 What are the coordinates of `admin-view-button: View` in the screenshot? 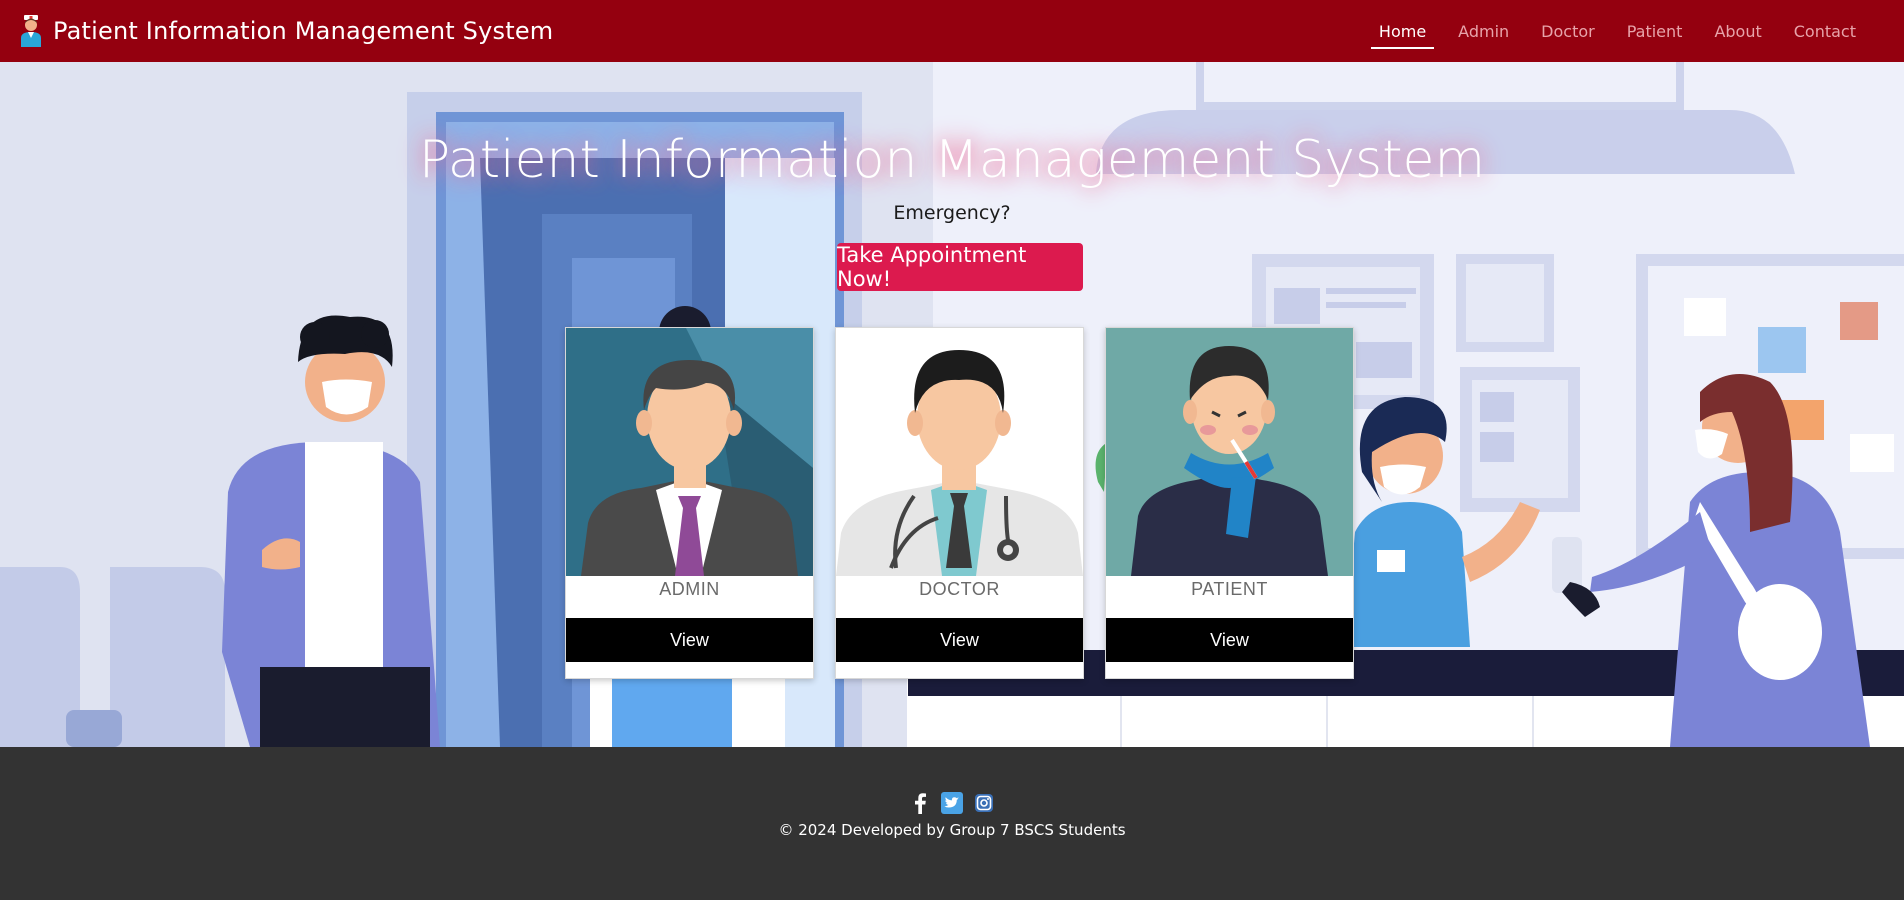 It's located at (689, 640).